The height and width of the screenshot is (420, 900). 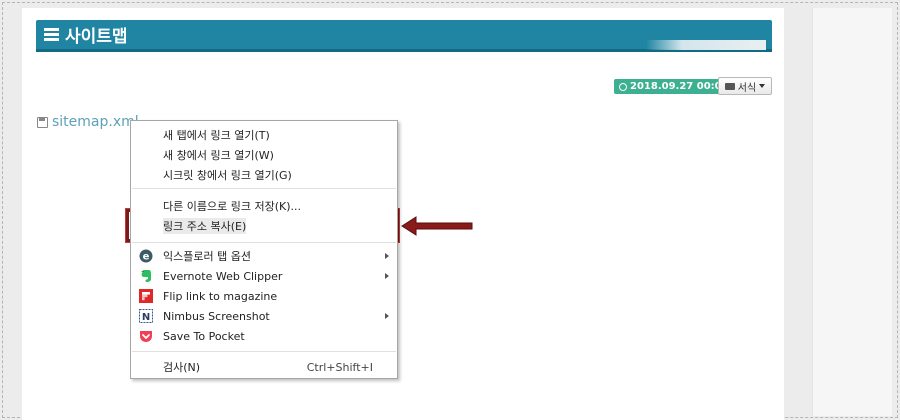 What do you see at coordinates (264, 175) in the screenshot?
I see `menu-item-open-incognito: 시크릿 창에서 링크 열기(G)` at bounding box center [264, 175].